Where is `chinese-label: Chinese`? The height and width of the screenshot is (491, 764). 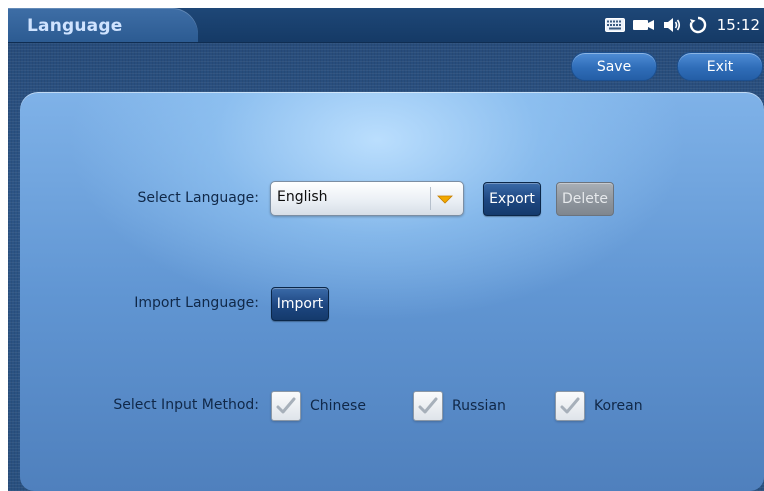 chinese-label: Chinese is located at coordinates (338, 406).